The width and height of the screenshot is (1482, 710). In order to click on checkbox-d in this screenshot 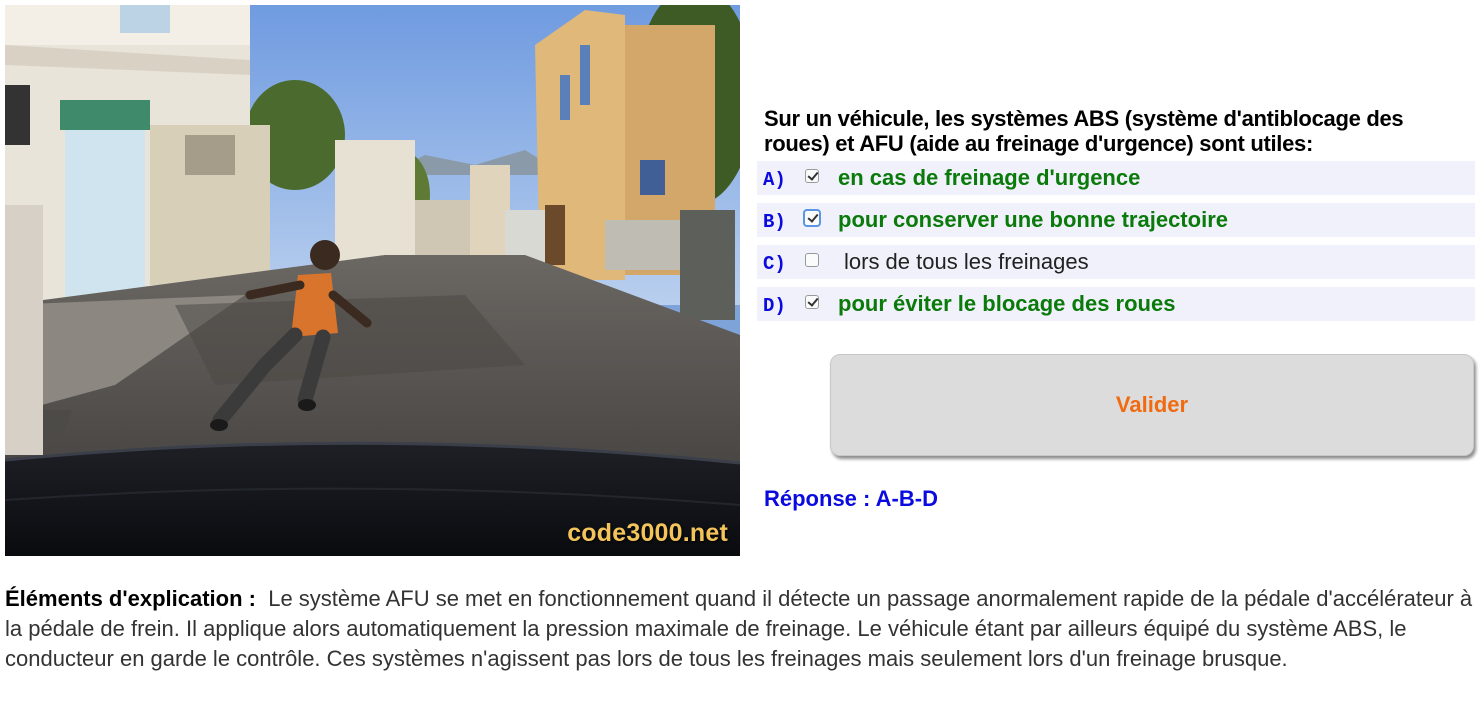, I will do `click(812, 302)`.